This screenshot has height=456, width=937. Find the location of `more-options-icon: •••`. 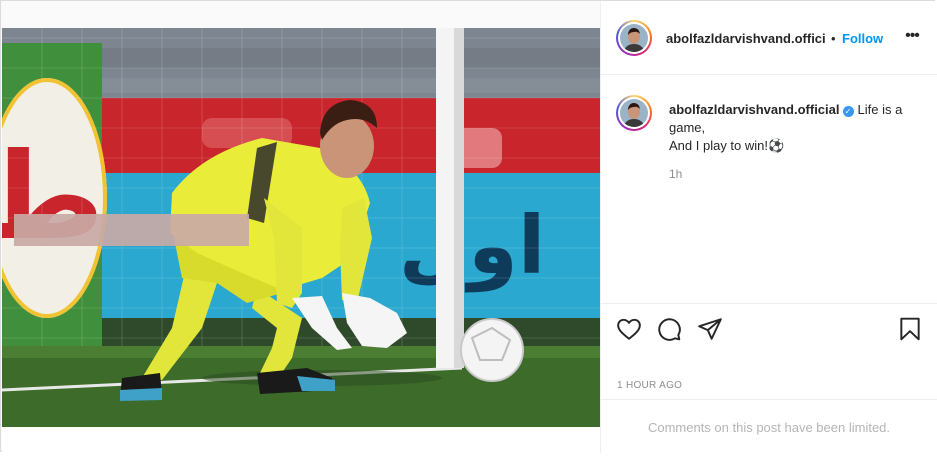

more-options-icon: ••• is located at coordinates (912, 37).